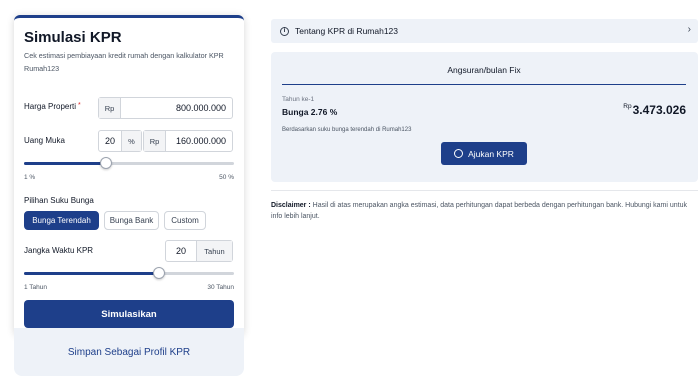 Image resolution: width=700 pixels, height=383 pixels. I want to click on about-kpr-label: Tentang KPR di Rumah123, so click(347, 31).